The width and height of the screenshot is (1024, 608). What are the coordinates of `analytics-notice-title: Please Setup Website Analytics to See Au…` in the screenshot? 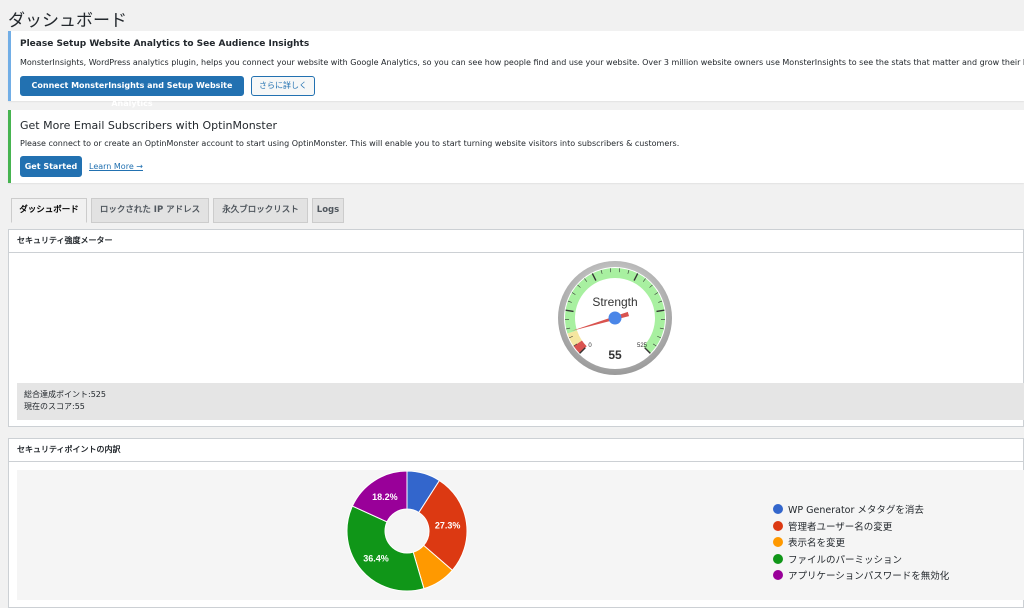 It's located at (165, 44).